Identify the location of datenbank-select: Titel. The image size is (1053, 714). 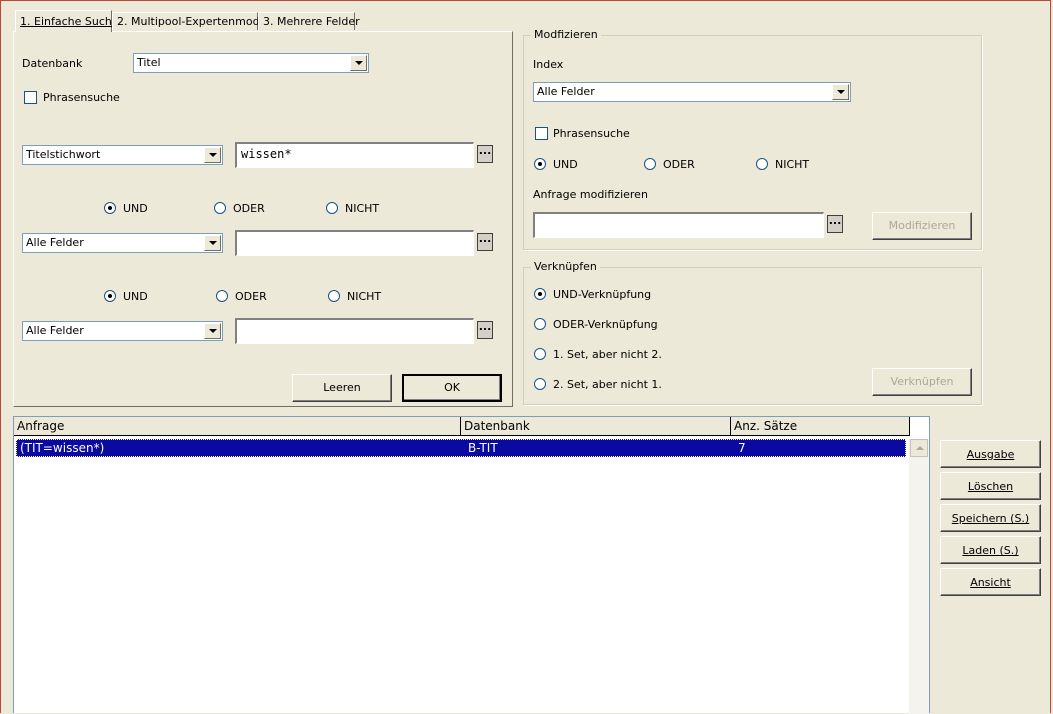
(251, 63).